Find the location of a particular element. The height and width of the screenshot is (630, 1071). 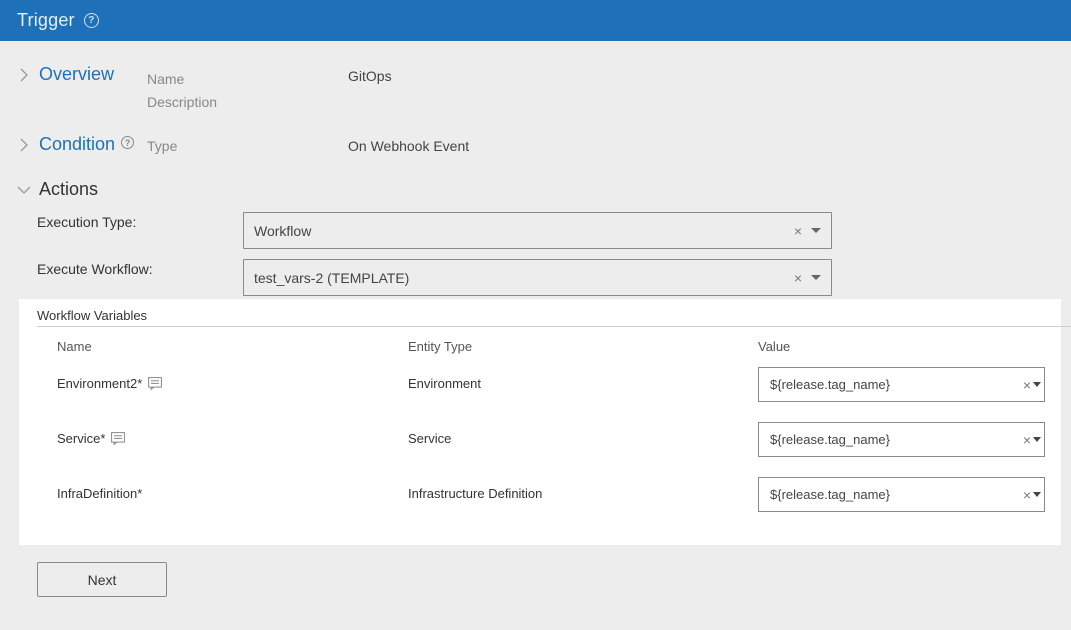

workflow-variables-title: Workflow Variables is located at coordinates (92, 315).